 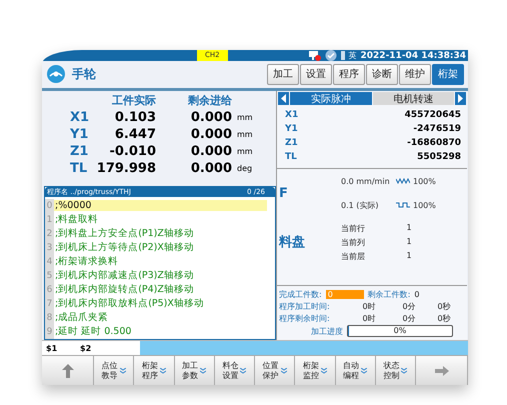 I want to click on check-icon, so click(x=330, y=55).